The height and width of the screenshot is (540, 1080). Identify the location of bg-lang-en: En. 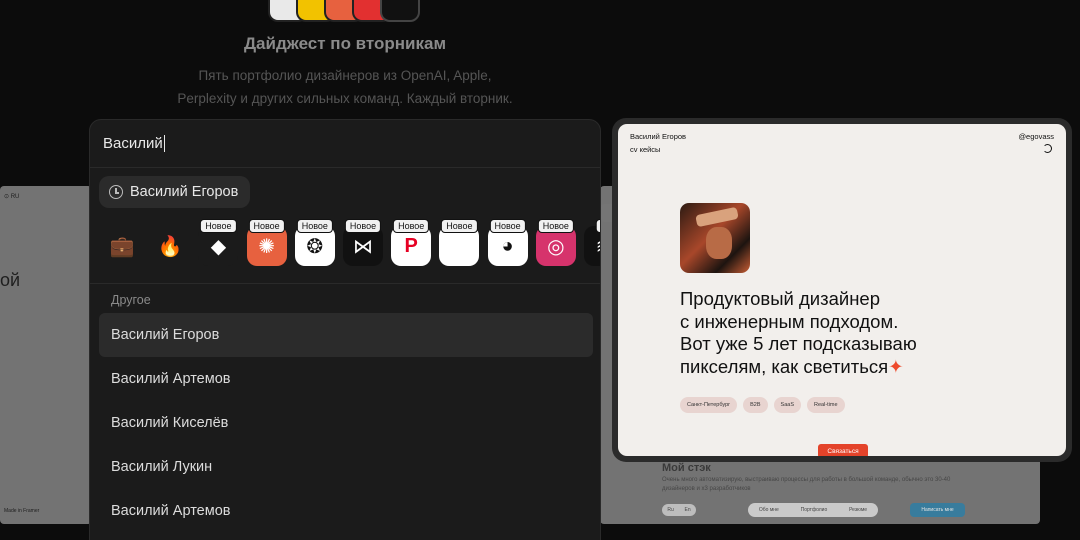
(687, 510).